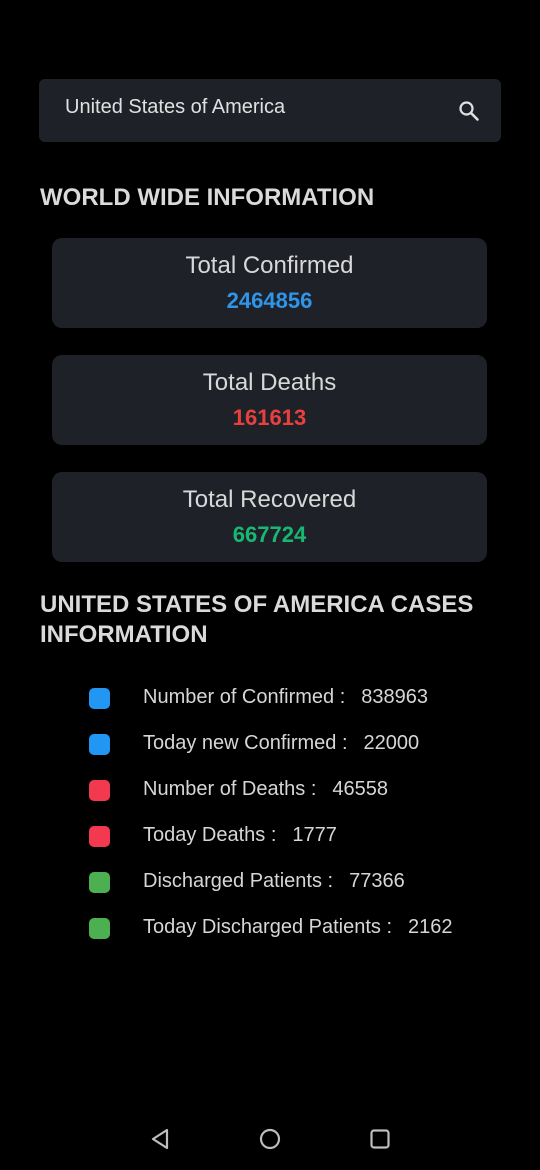 The width and height of the screenshot is (540, 1170). I want to click on item-value: 1777, so click(314, 835).